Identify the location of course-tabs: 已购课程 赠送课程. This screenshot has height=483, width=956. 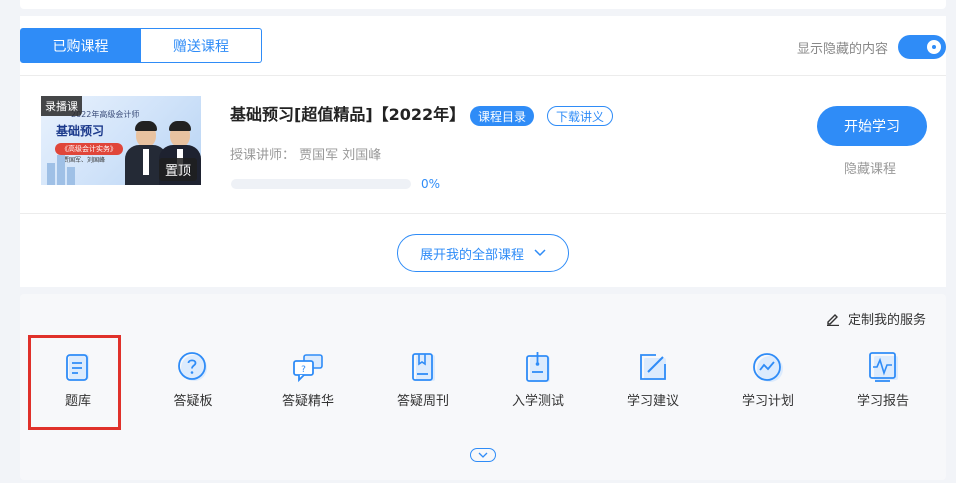
(141, 45).